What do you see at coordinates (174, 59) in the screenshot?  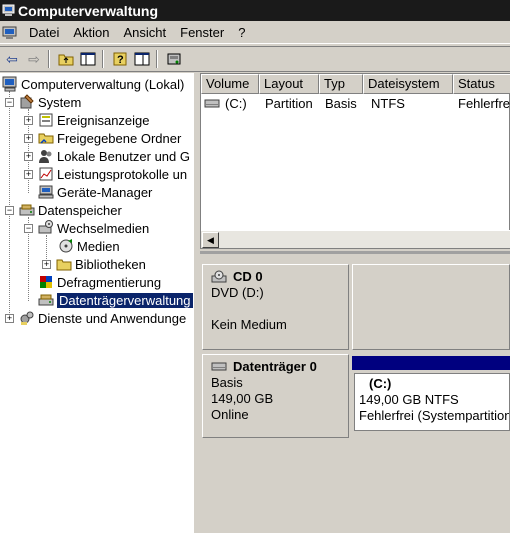 I see `disk-config-icon` at bounding box center [174, 59].